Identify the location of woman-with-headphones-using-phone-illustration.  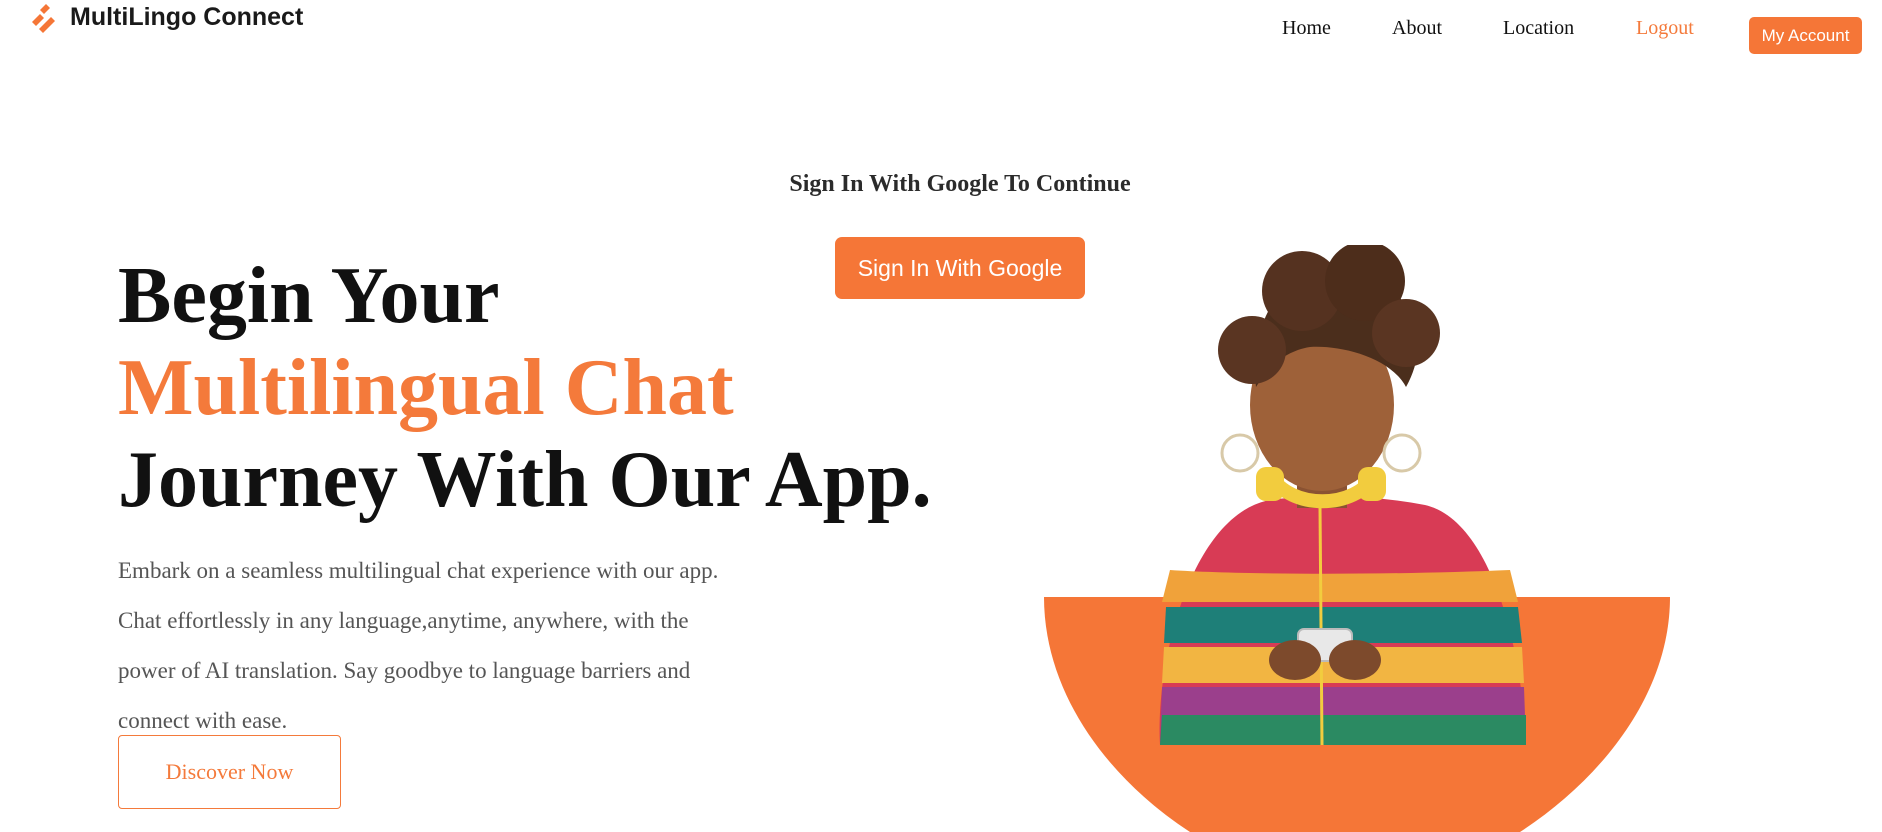
(1342, 495).